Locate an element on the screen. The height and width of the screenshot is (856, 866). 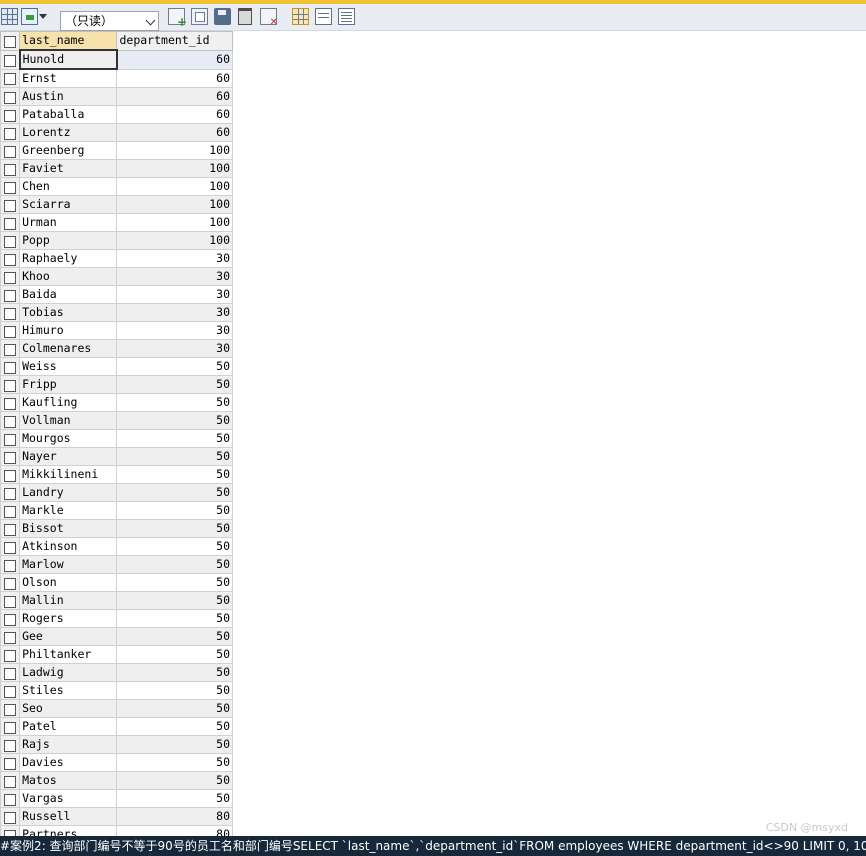
cell-last-name: Lorentz is located at coordinates (68, 132).